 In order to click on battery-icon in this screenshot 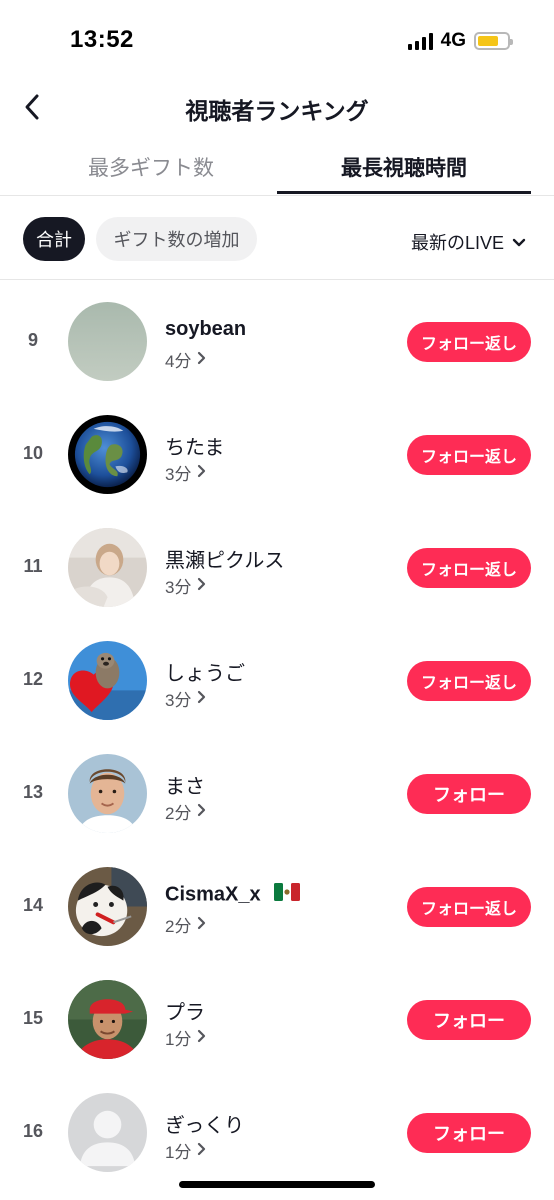, I will do `click(493, 41)`.